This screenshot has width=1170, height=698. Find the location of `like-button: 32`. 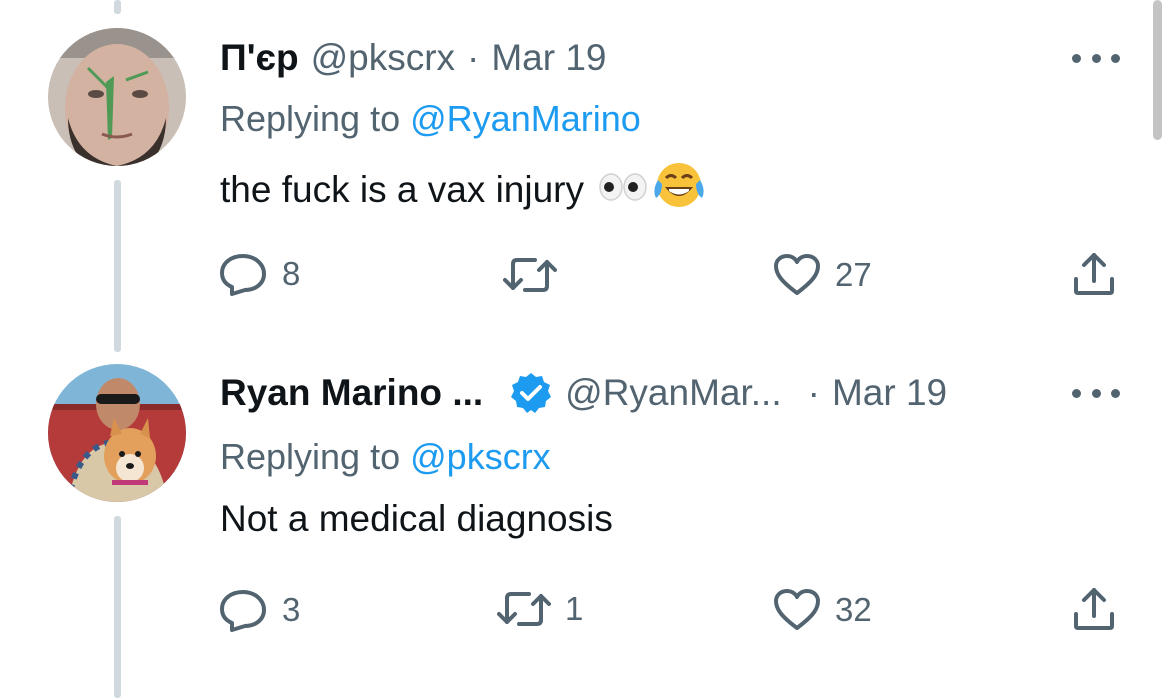

like-button: 32 is located at coordinates (822, 610).